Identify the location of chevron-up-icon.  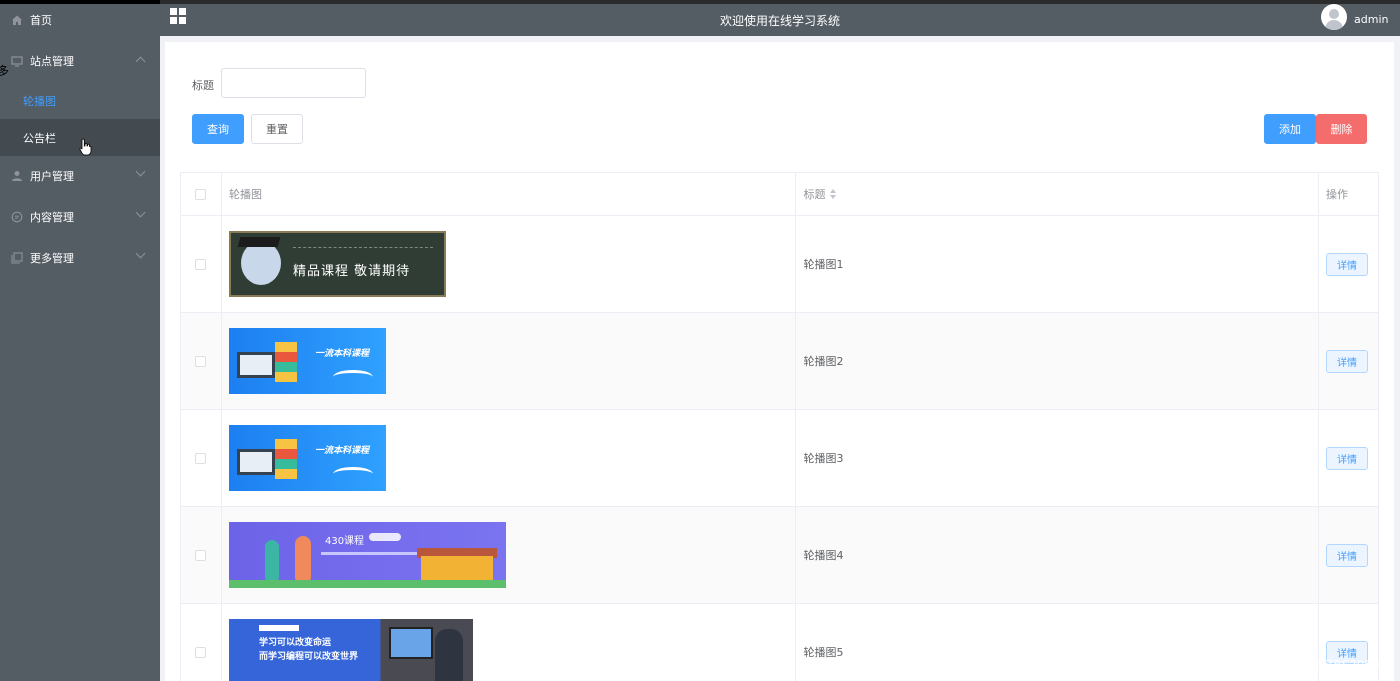
(140, 61).